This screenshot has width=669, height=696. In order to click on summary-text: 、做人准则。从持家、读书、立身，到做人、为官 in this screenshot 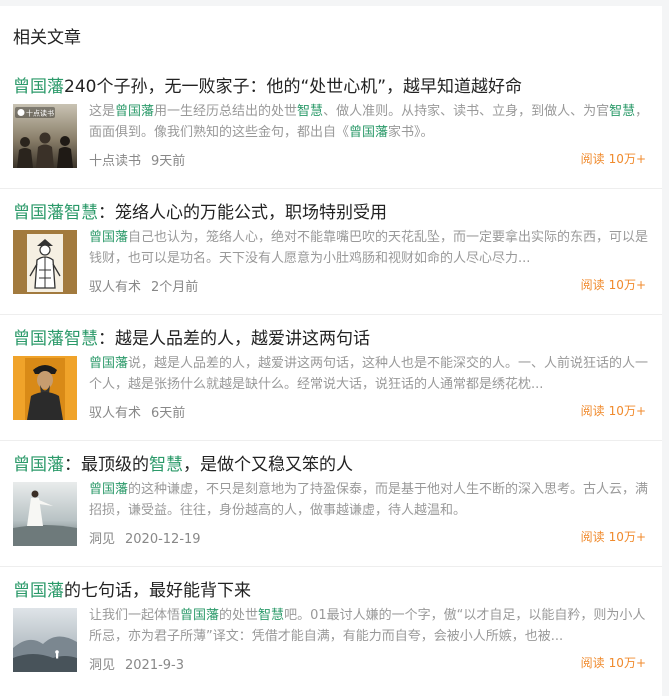, I will do `click(466, 111)`.